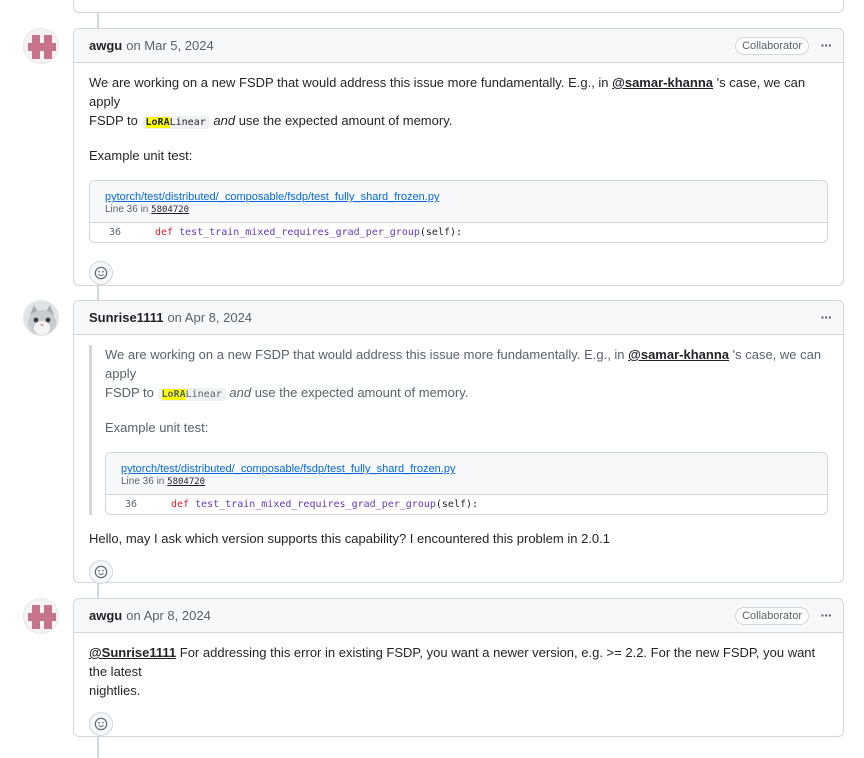 This screenshot has width=864, height=758. What do you see at coordinates (458, 318) in the screenshot?
I see `comment-header: Sunrise1111 on Apr 8, 2024 ···` at bounding box center [458, 318].